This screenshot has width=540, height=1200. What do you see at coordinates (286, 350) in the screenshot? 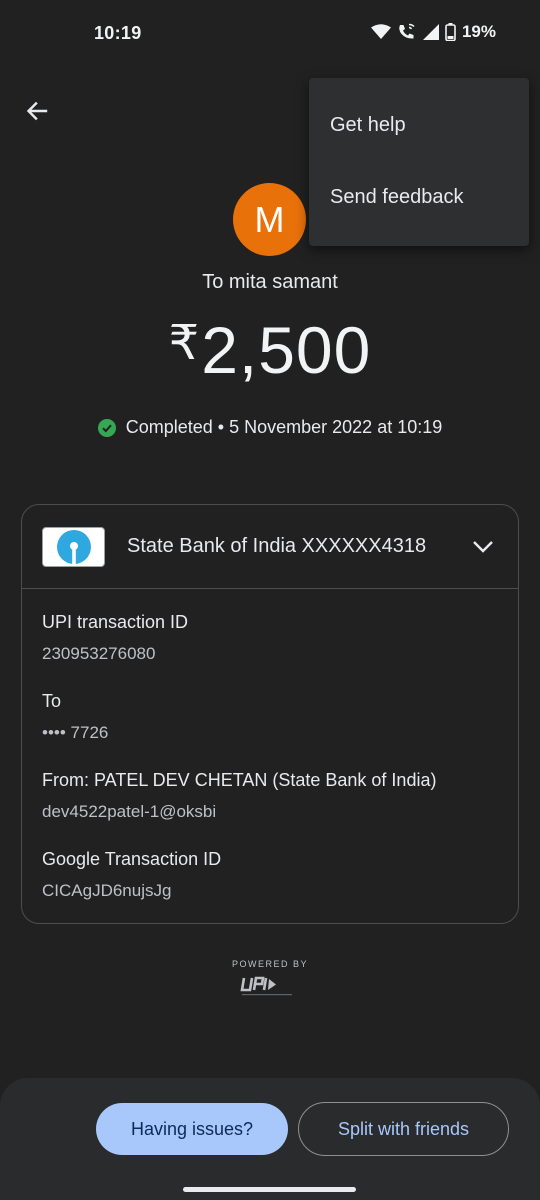
I see `amount-value: 2,500` at bounding box center [286, 350].